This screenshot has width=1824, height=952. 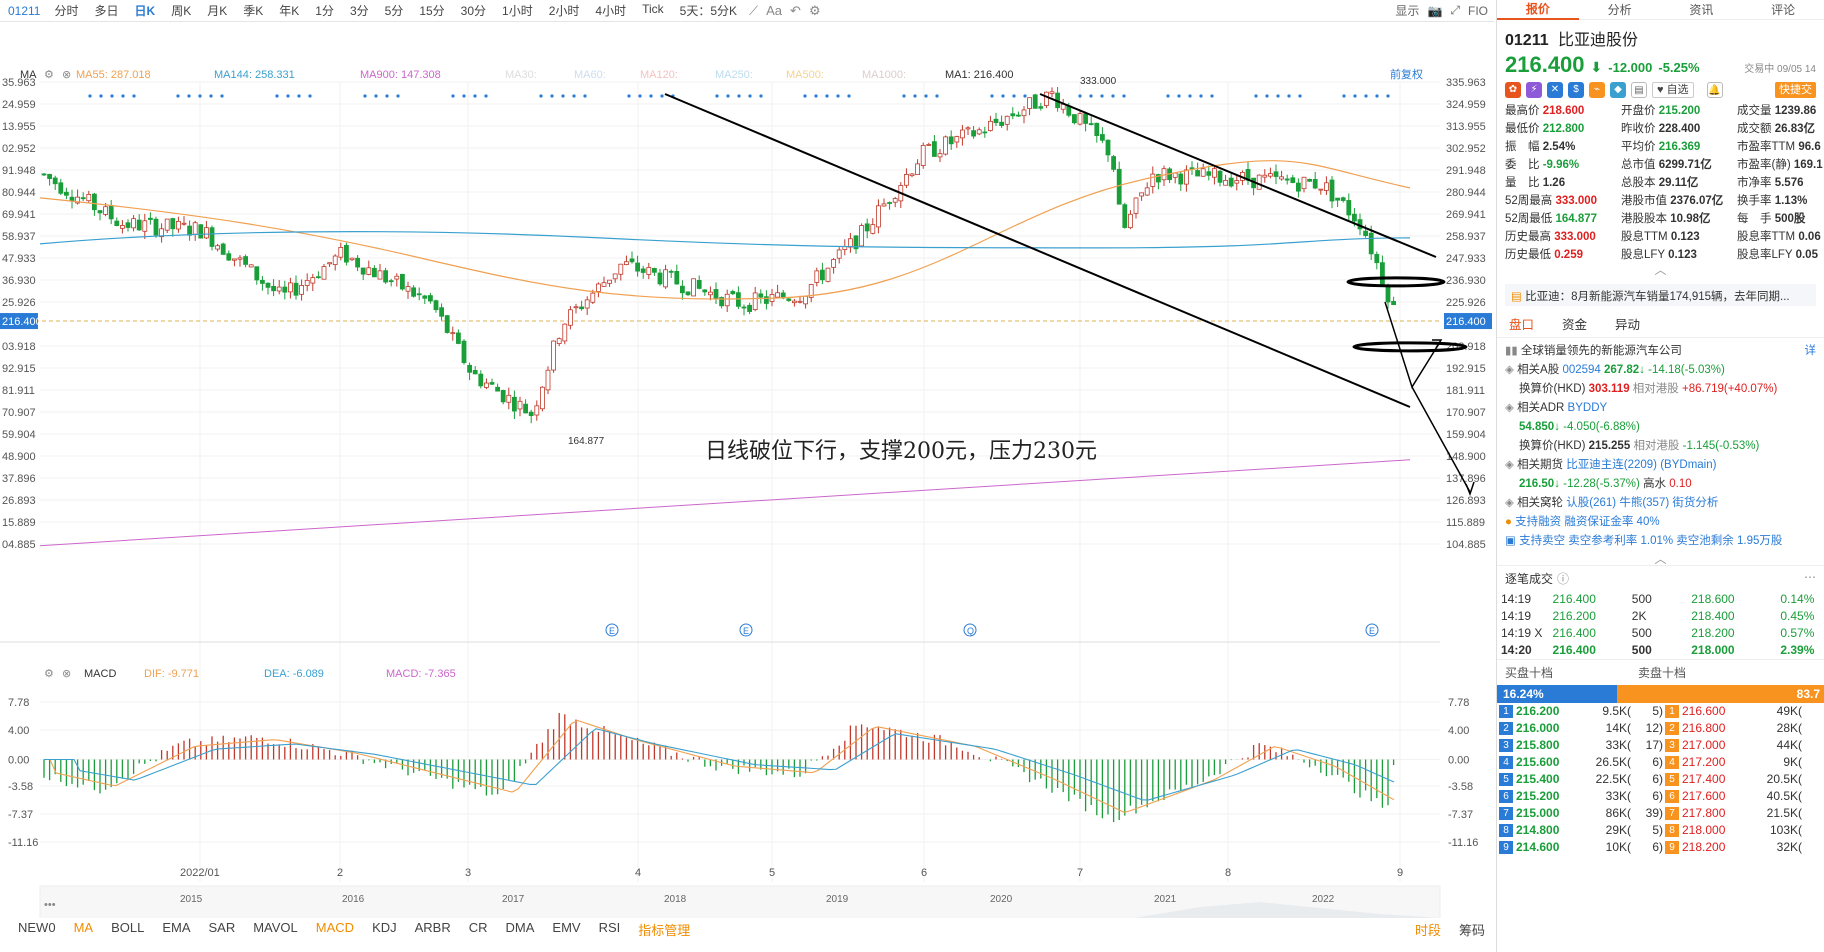 I want to click on ask-price: 217.200, so click(x=1704, y=762).